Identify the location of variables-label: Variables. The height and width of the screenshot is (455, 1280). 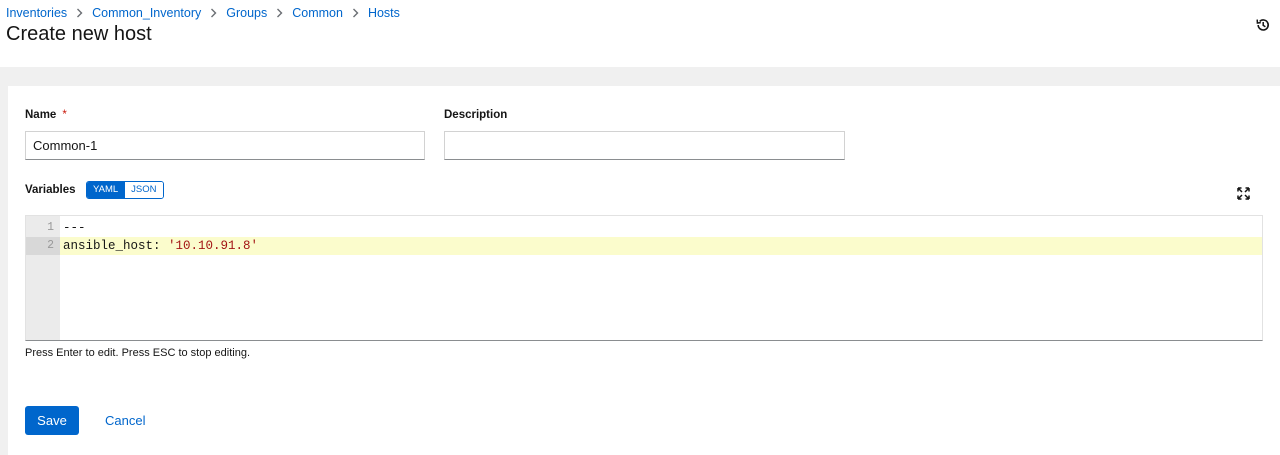
(50, 190).